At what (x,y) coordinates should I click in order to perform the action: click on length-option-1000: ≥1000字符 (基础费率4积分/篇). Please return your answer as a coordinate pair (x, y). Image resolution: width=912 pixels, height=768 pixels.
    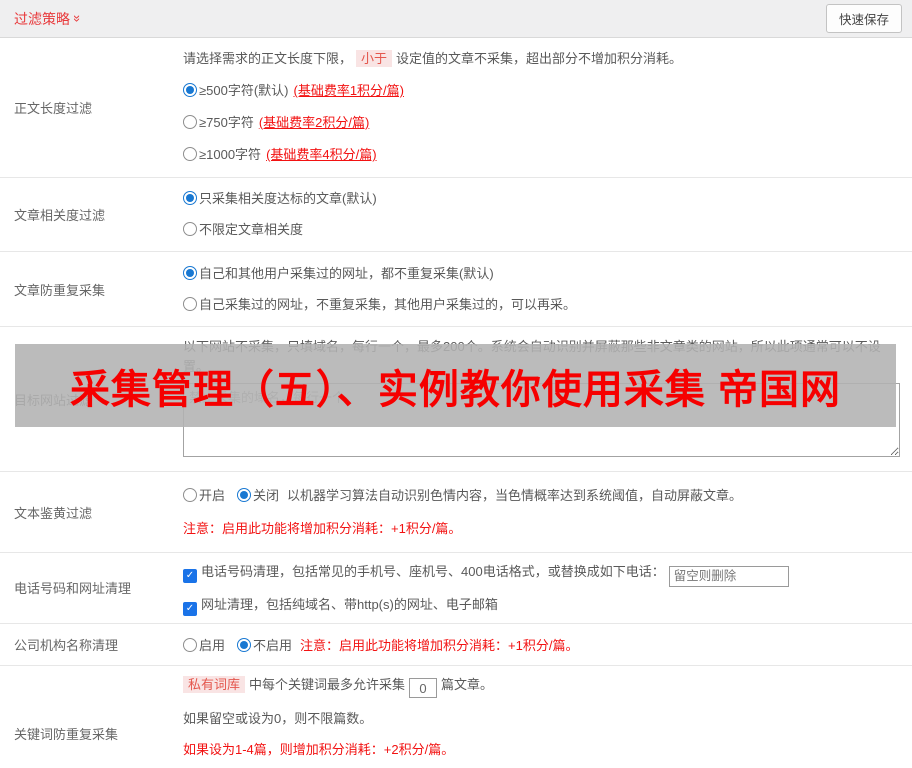
    Looking at the image, I should click on (543, 155).